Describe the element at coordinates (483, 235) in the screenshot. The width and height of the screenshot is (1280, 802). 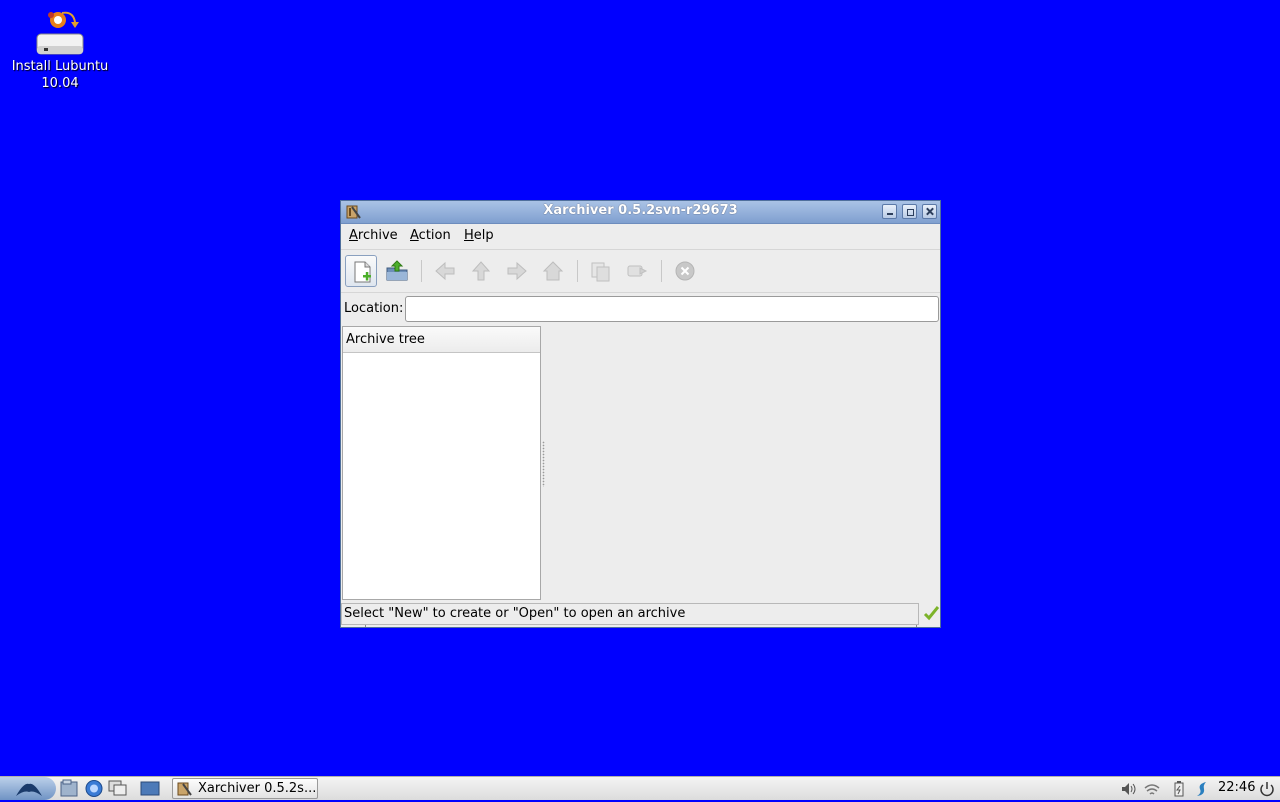
I see `menu-help-label: elp` at that location.